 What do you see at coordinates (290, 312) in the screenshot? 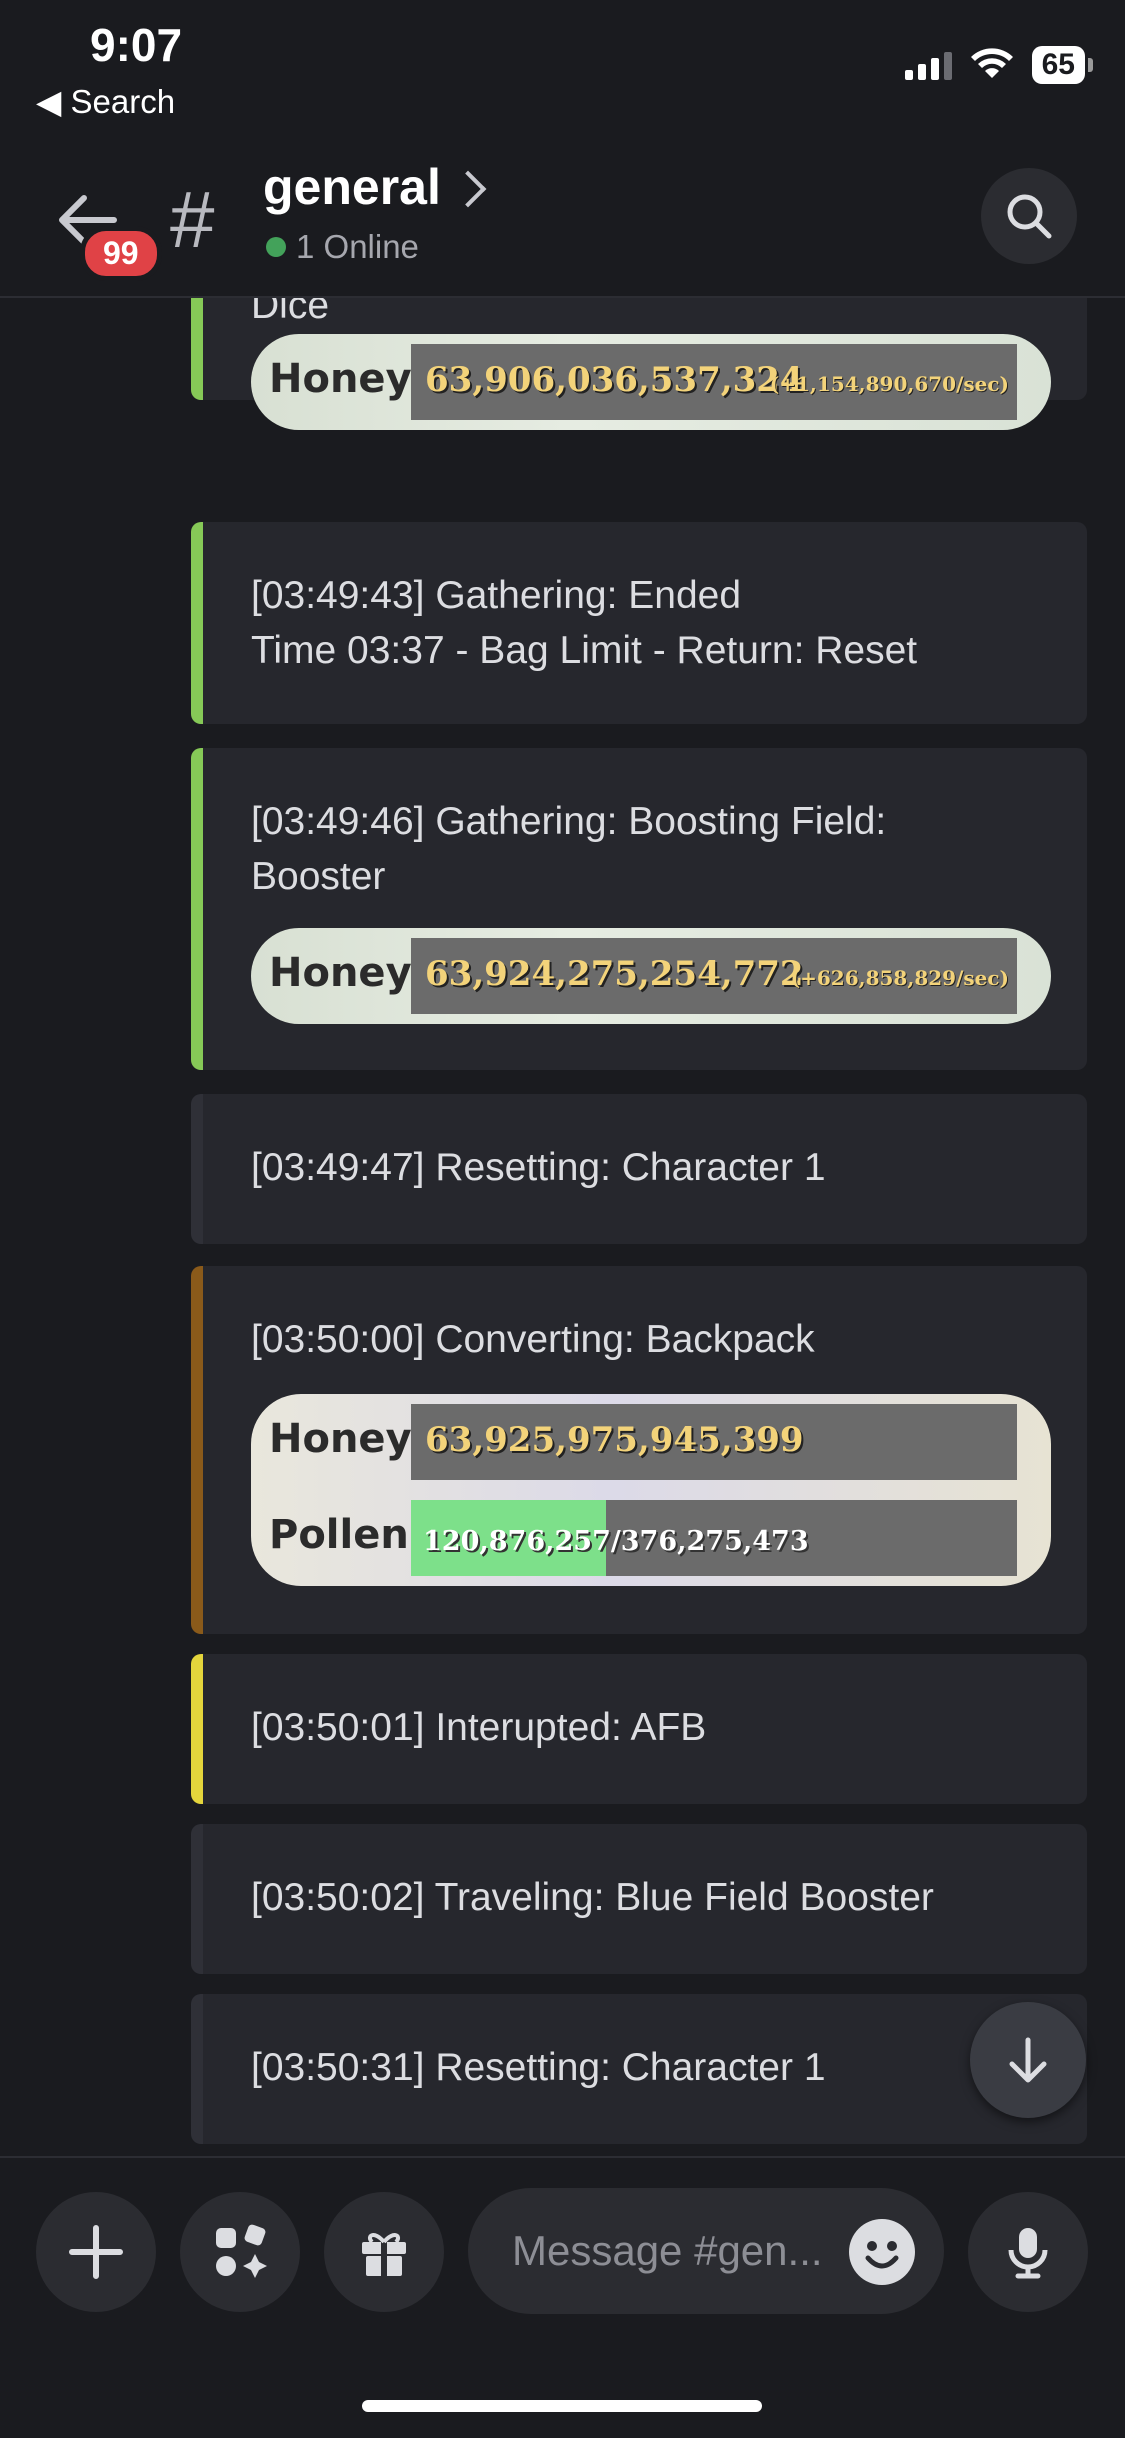
I see `embed-text: Dice` at bounding box center [290, 312].